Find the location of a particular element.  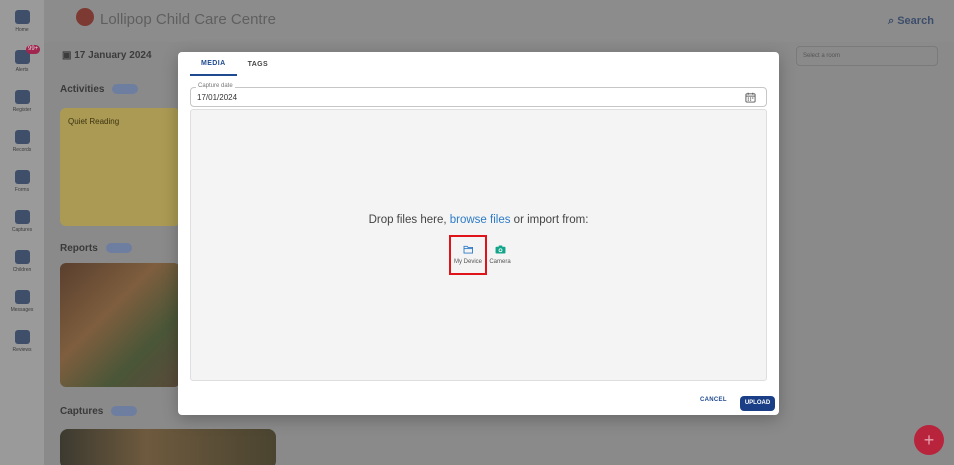

capture-date-label: Capture date is located at coordinates (215, 86).